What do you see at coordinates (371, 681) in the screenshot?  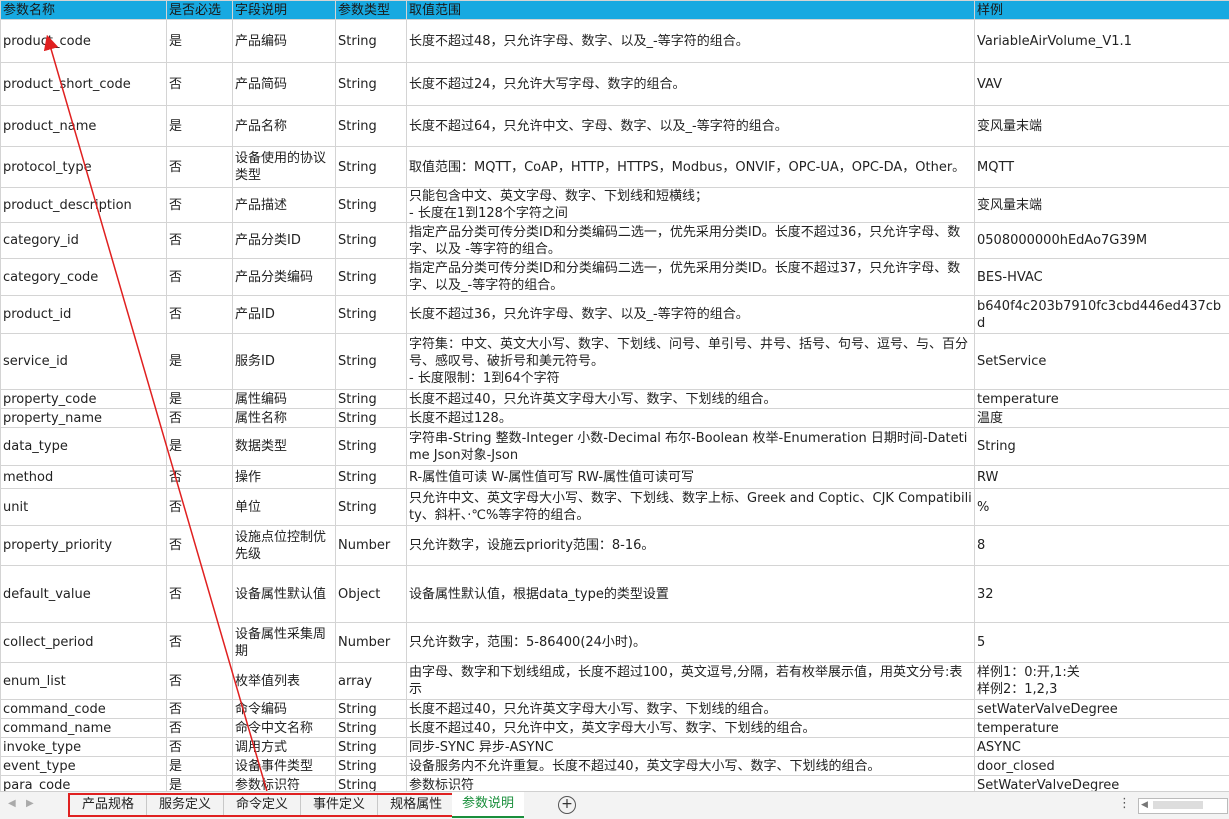 I see `table-cell: array` at bounding box center [371, 681].